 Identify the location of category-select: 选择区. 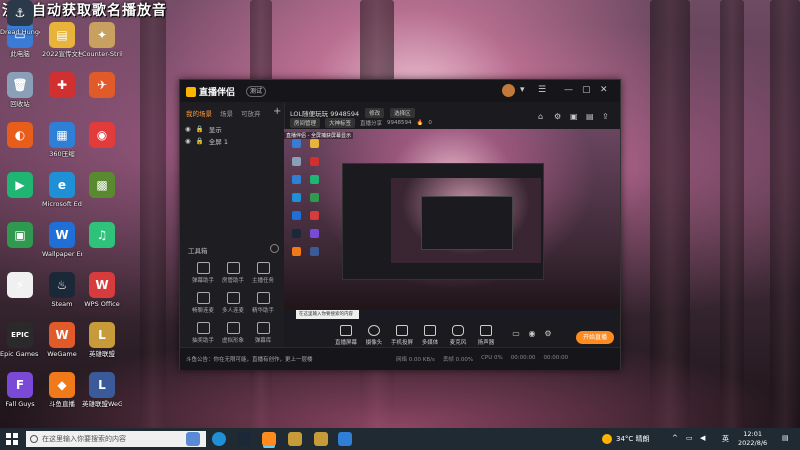
(402, 113).